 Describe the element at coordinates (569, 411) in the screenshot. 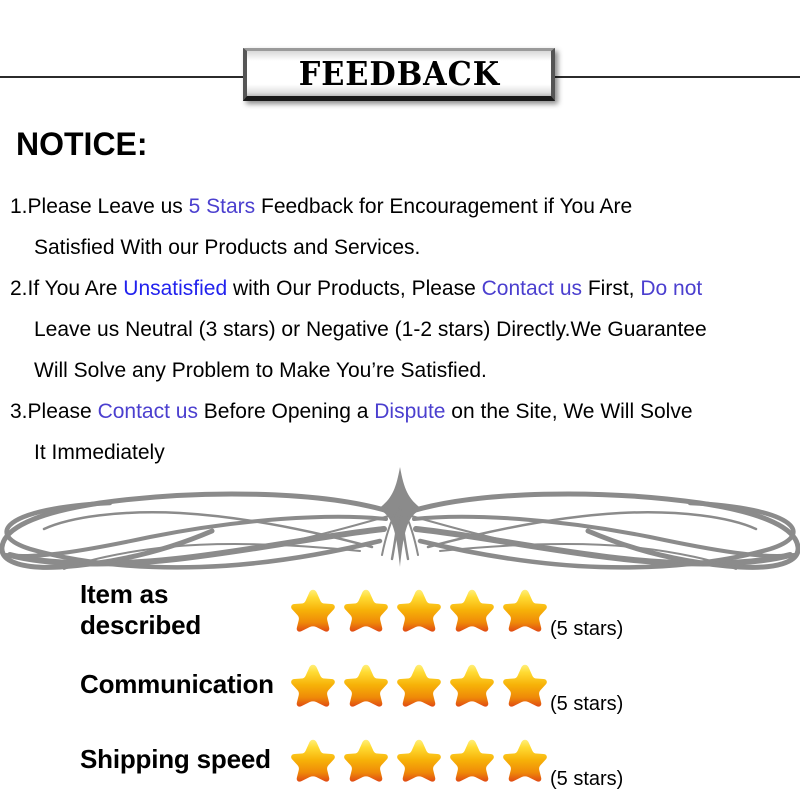

I see `notice-text: on the Site, We Will Solve` at that location.